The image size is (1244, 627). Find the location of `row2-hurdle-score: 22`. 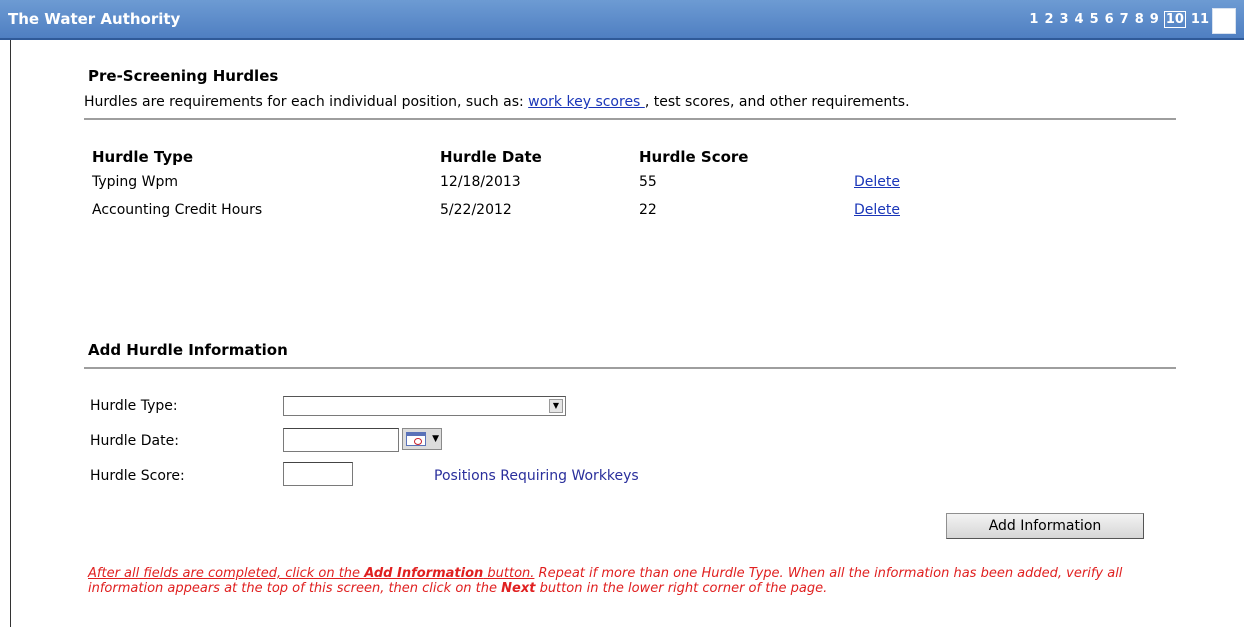

row2-hurdle-score: 22 is located at coordinates (648, 210).